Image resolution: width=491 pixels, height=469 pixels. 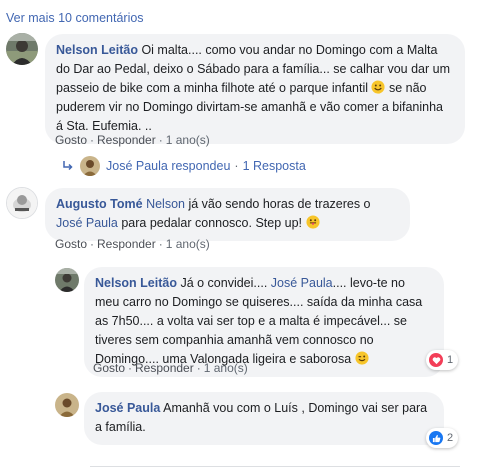 What do you see at coordinates (436, 360) in the screenshot?
I see `love-icon` at bounding box center [436, 360].